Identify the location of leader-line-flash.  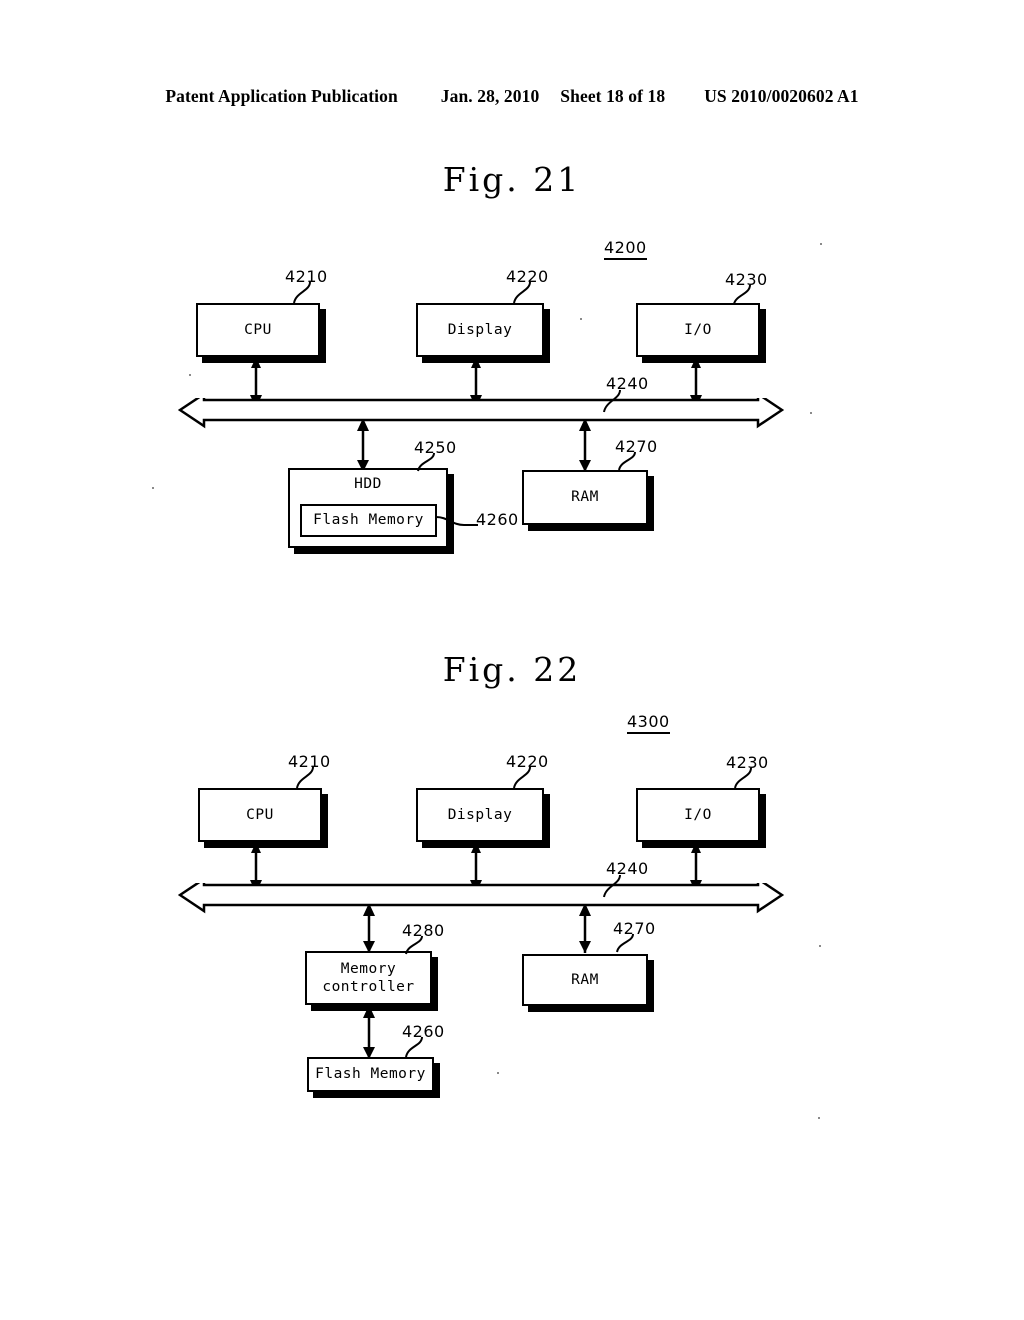
(456, 521).